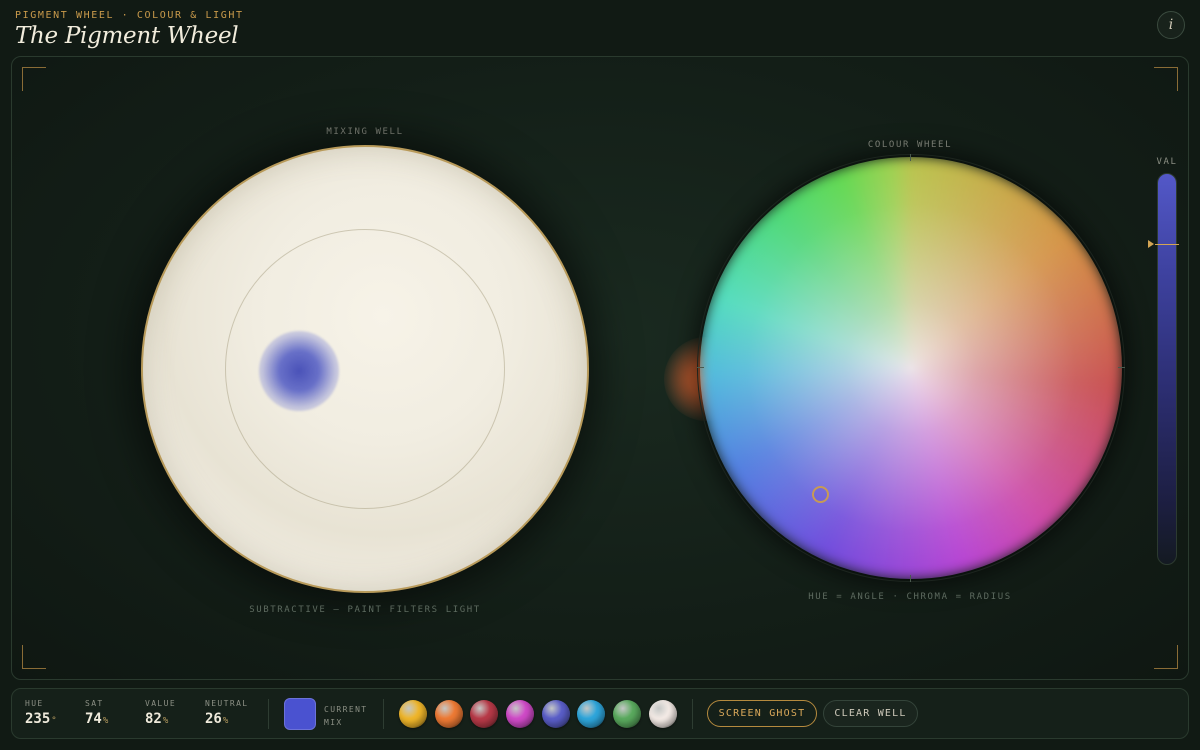 This screenshot has height=750, width=1200. Describe the element at coordinates (556, 714) in the screenshot. I see `pigment-ultramarine` at that location.